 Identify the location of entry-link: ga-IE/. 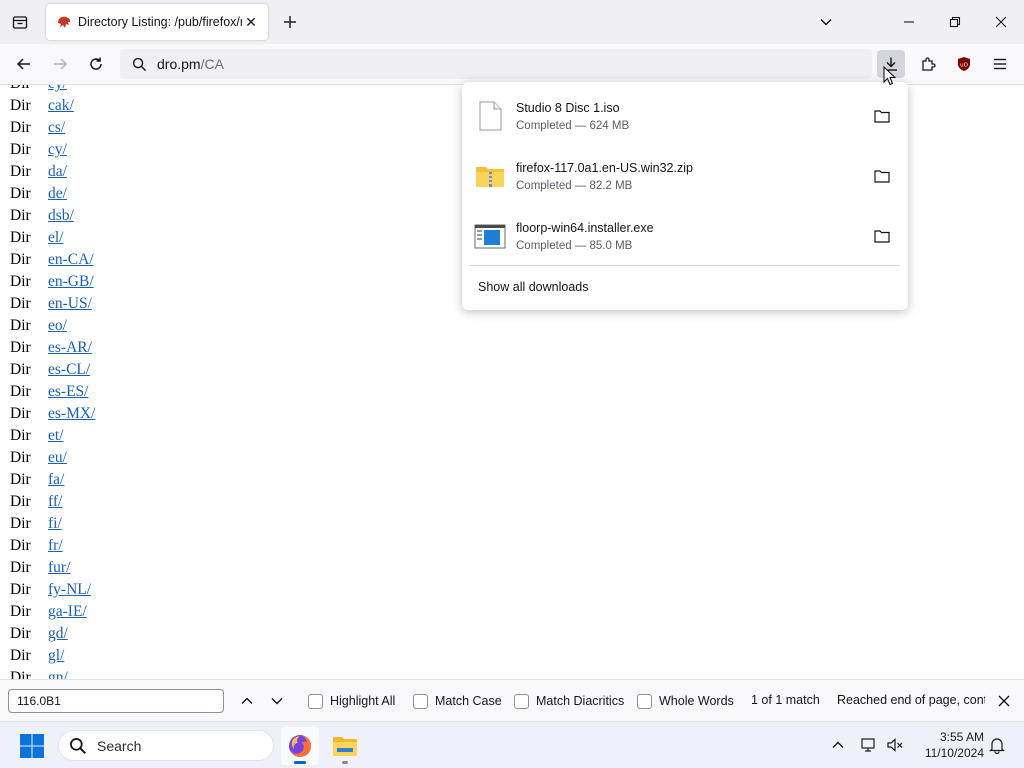
(67, 612).